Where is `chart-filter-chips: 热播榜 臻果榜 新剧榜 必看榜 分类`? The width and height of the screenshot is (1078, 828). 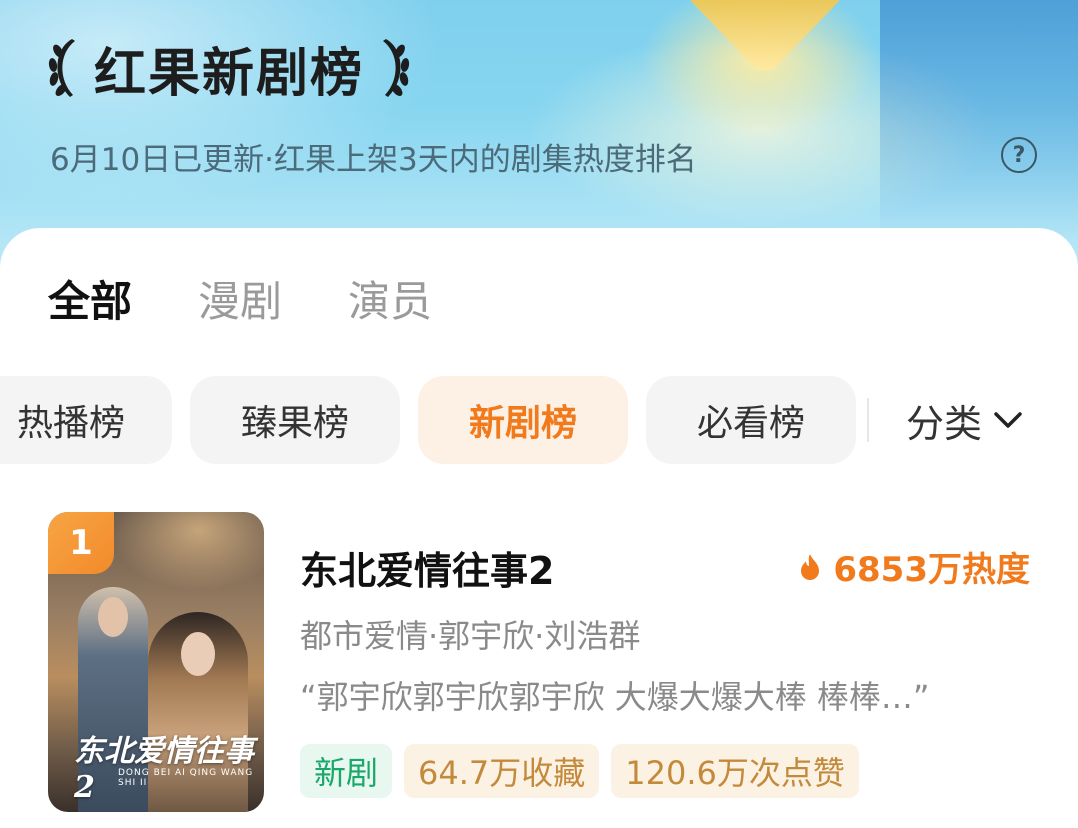 chart-filter-chips: 热播榜 臻果榜 新剧榜 必看榜 分类 is located at coordinates (539, 420).